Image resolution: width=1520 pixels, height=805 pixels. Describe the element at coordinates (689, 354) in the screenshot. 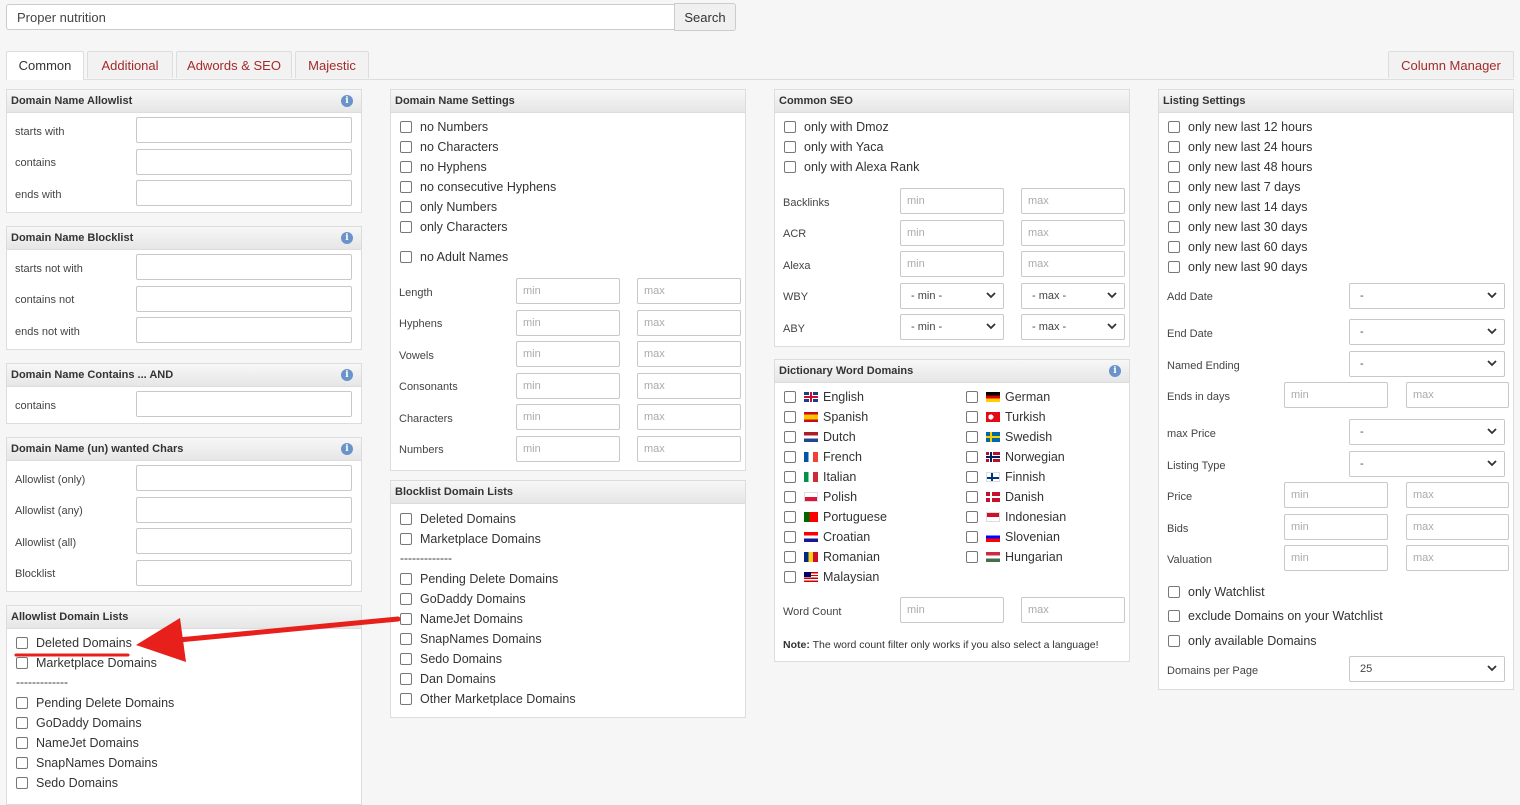

I see `vowels-max-input: max` at that location.